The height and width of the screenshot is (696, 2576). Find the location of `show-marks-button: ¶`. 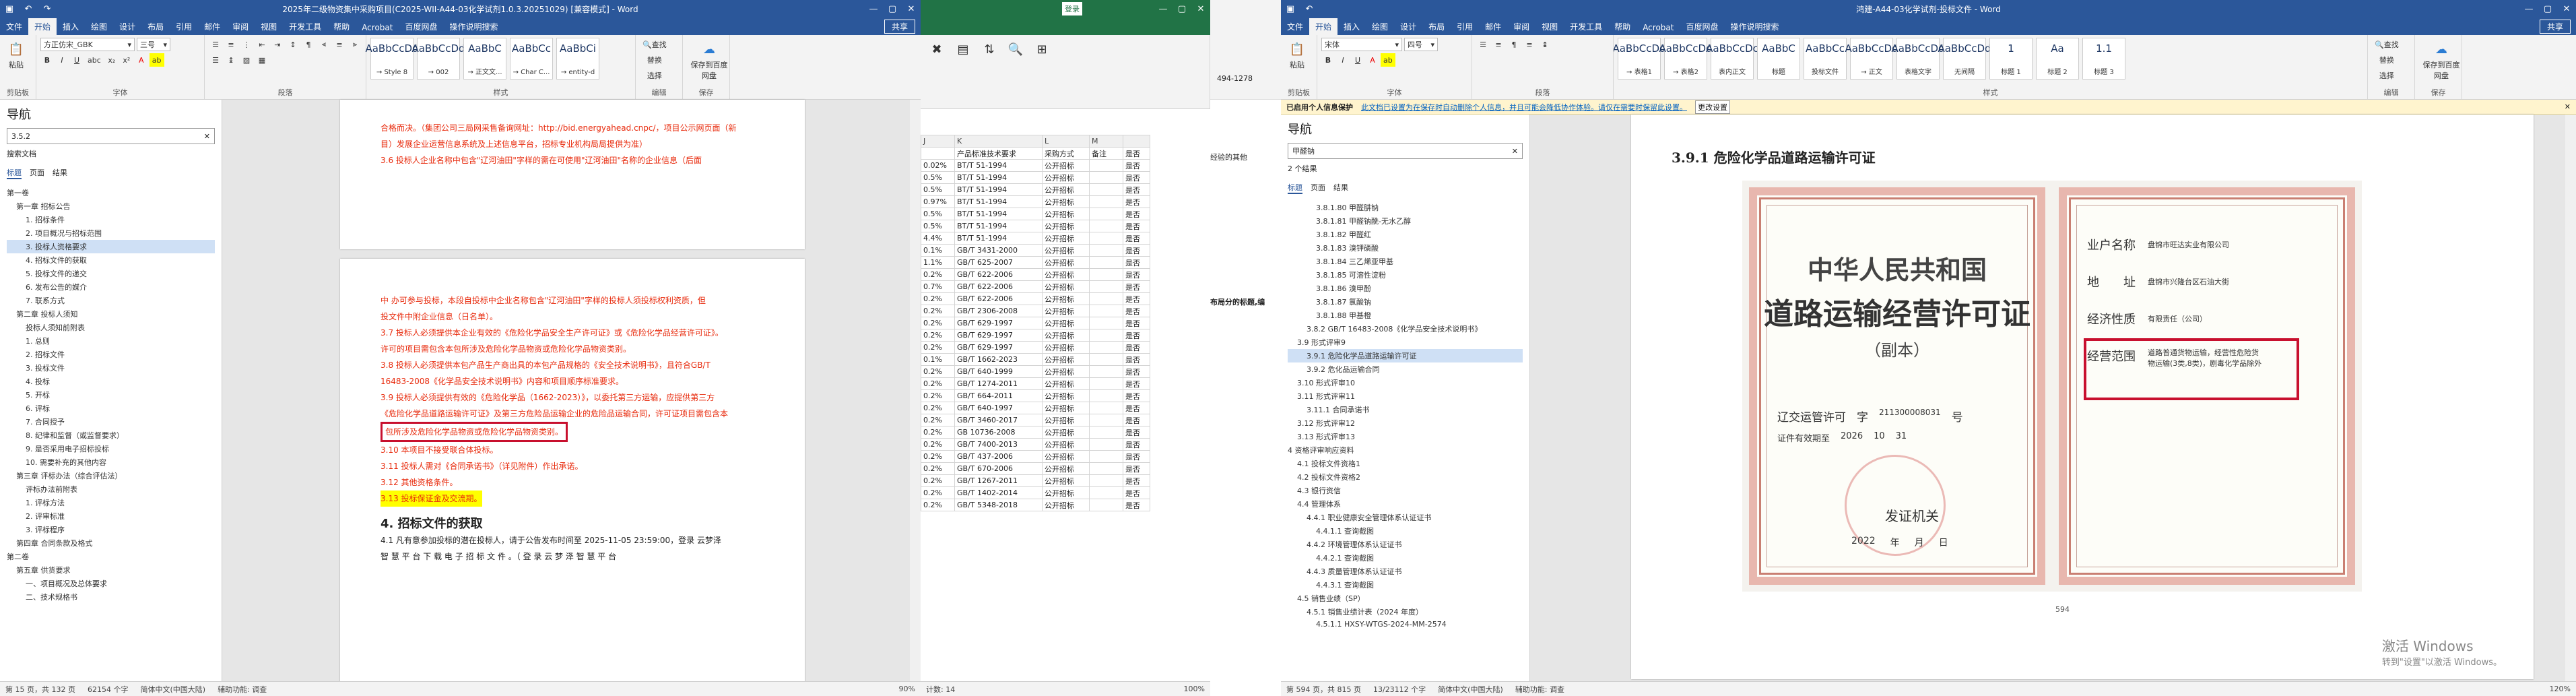

show-marks-button: ¶ is located at coordinates (1514, 44).